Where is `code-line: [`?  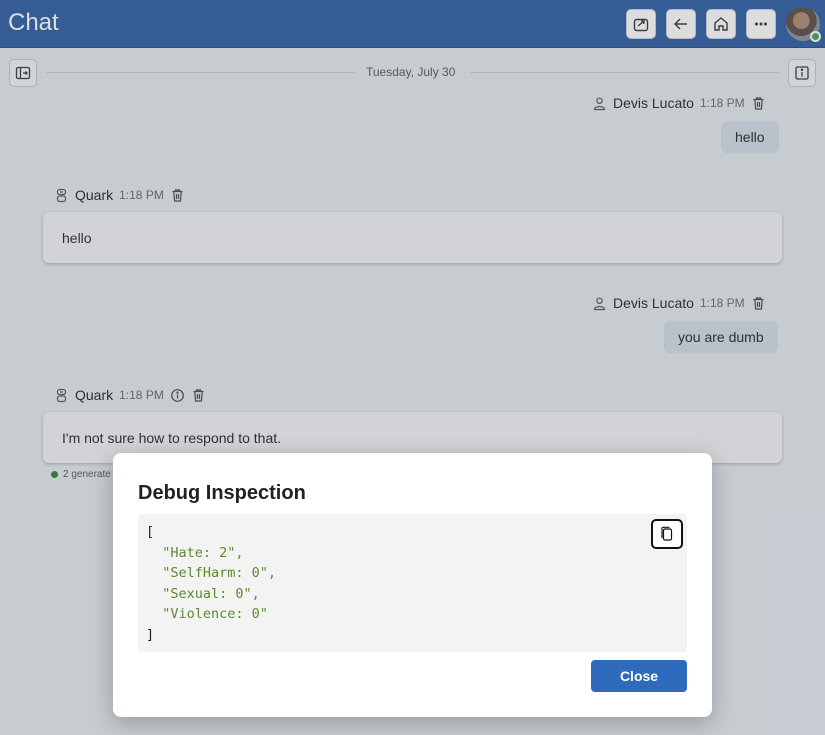 code-line: [ is located at coordinates (150, 532).